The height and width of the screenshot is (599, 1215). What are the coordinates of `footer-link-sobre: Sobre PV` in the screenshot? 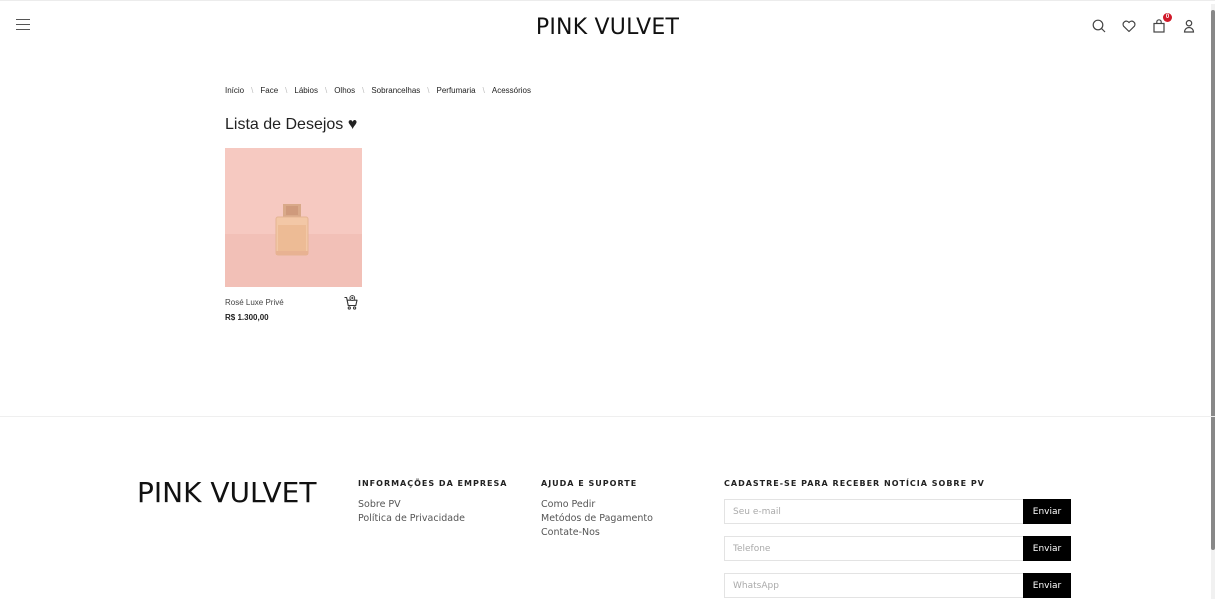 It's located at (432, 505).